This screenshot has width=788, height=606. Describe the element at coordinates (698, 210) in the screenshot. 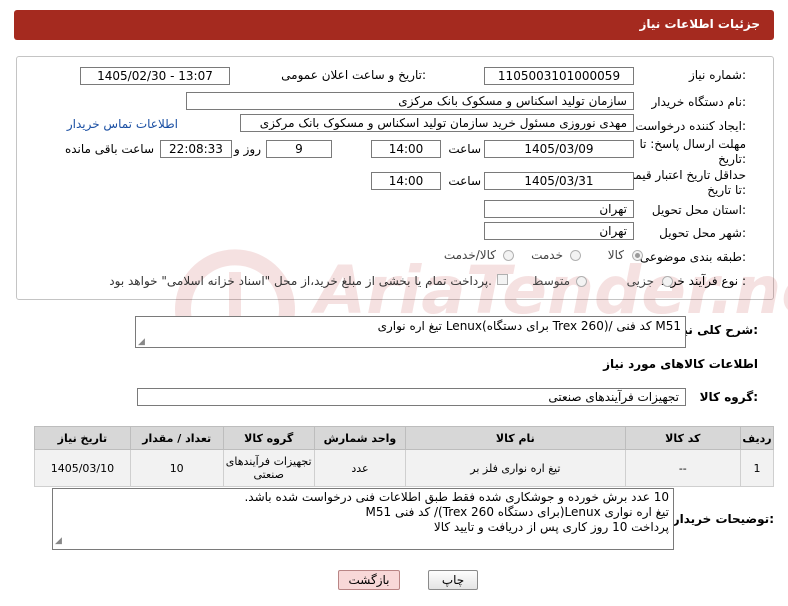

I see `province-label: استان محل تحویل:` at that location.